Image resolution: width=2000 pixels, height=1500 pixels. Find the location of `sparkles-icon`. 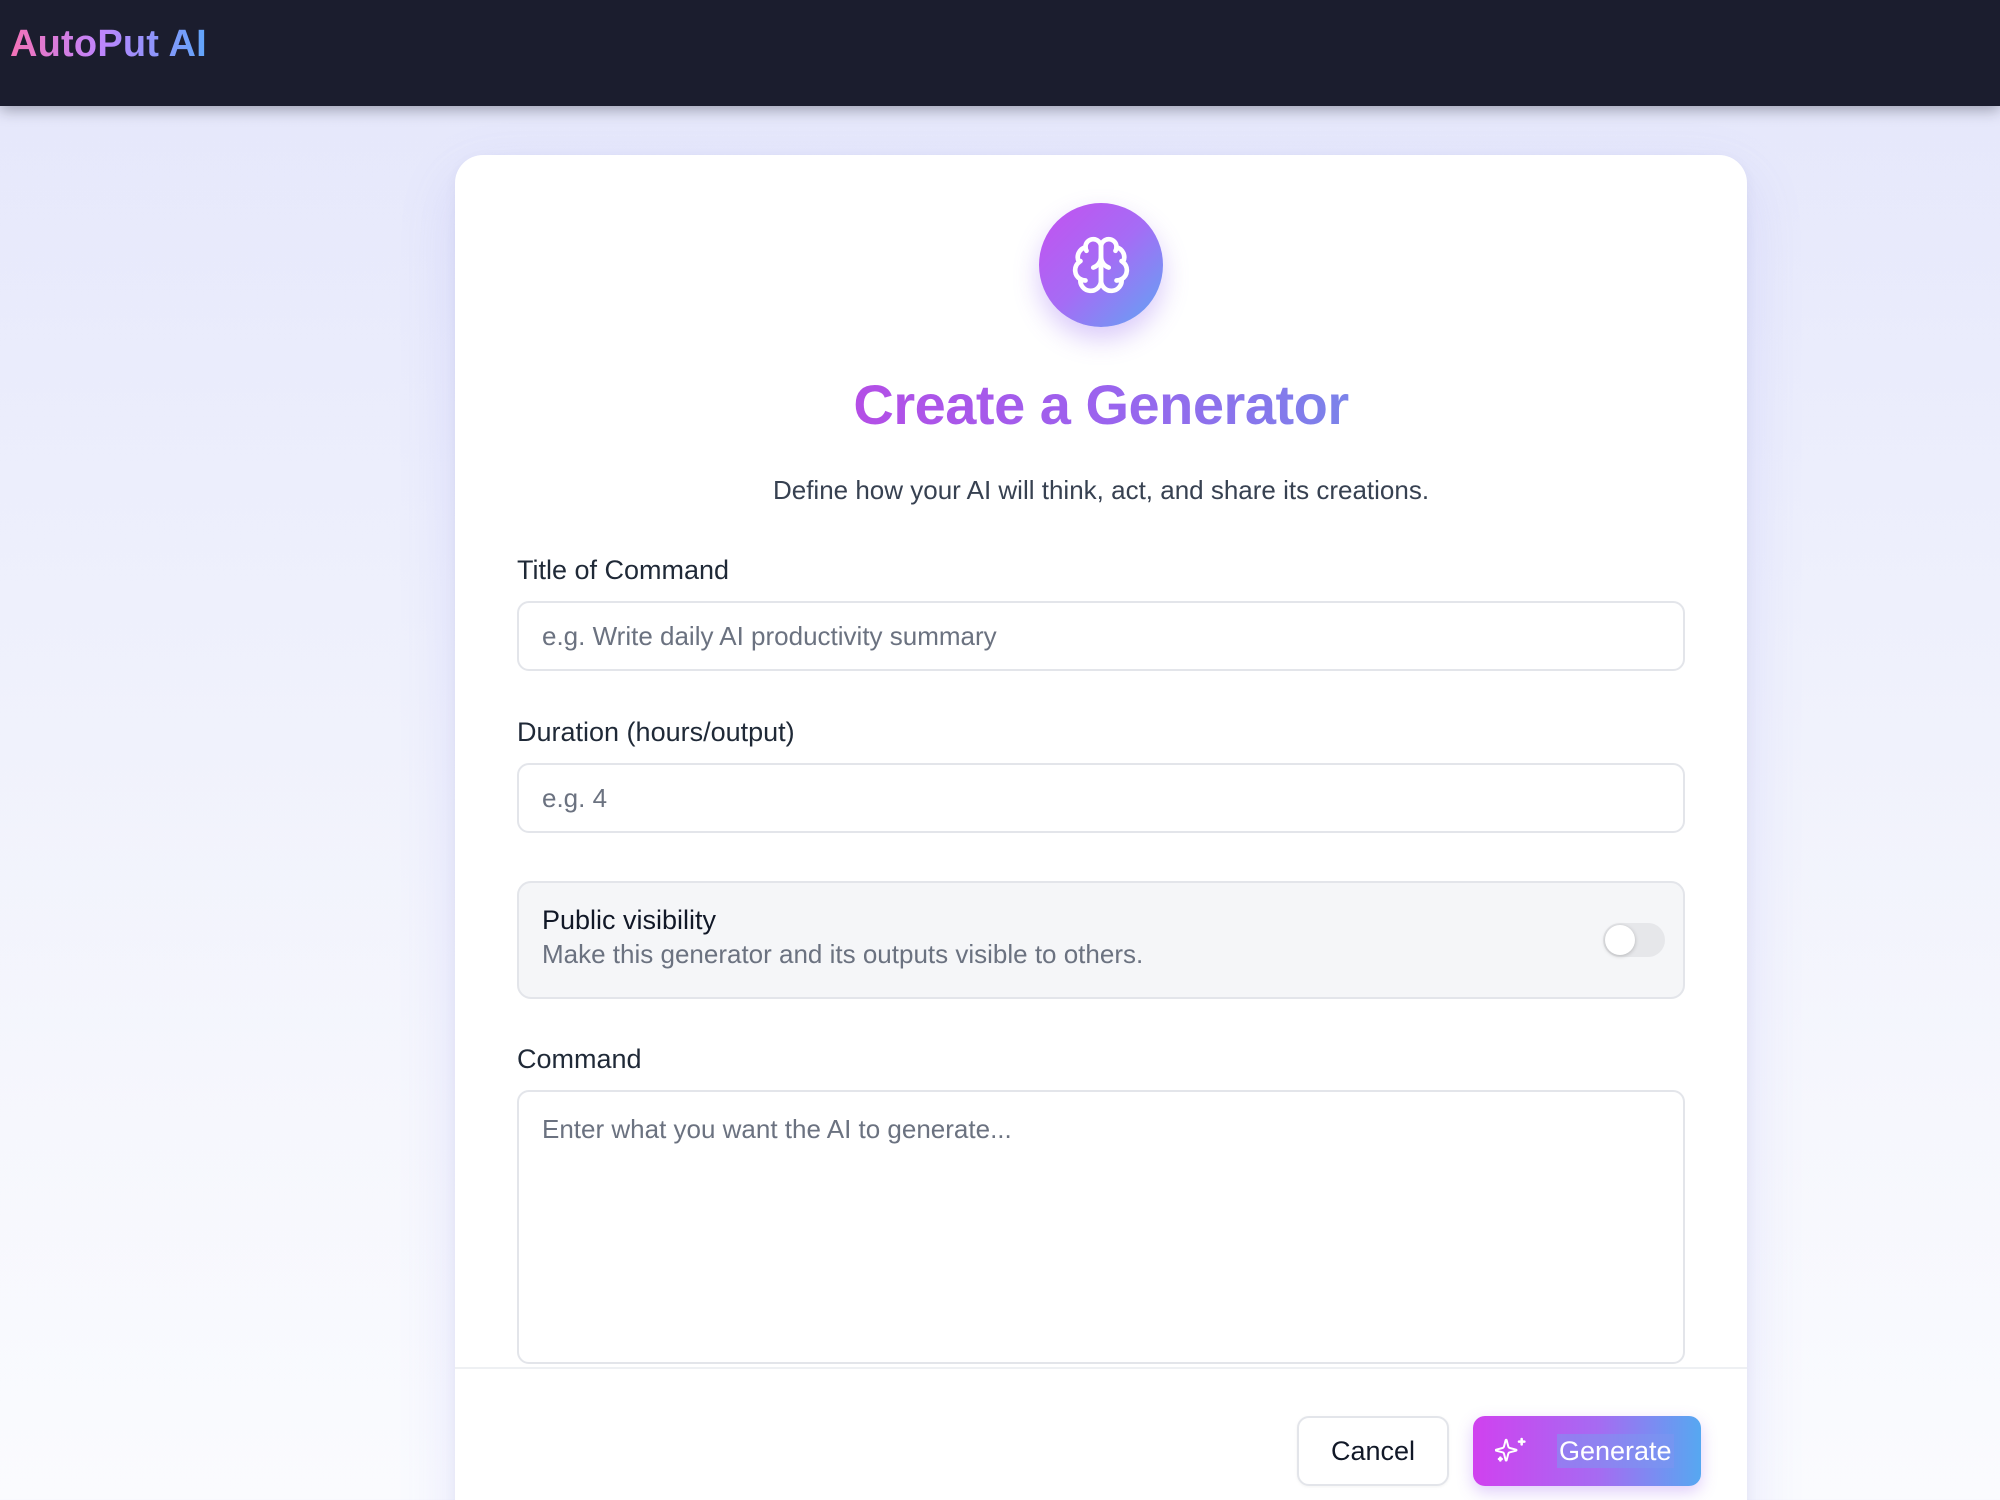

sparkles-icon is located at coordinates (1510, 1449).